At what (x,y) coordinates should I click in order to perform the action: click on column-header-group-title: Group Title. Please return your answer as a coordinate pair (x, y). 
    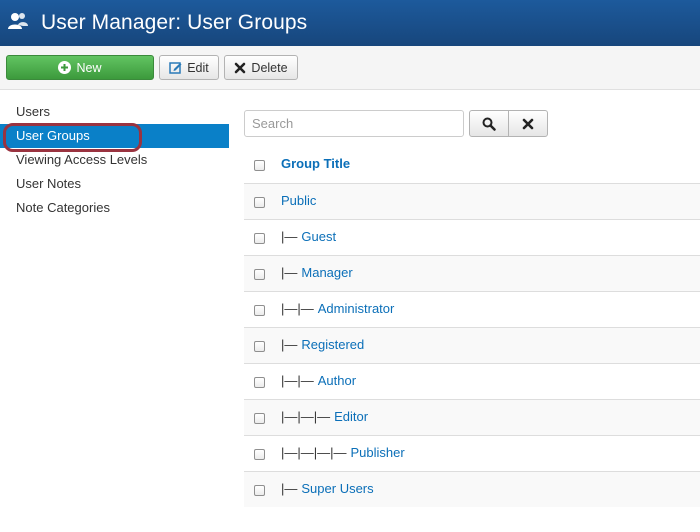
    Looking at the image, I should click on (315, 163).